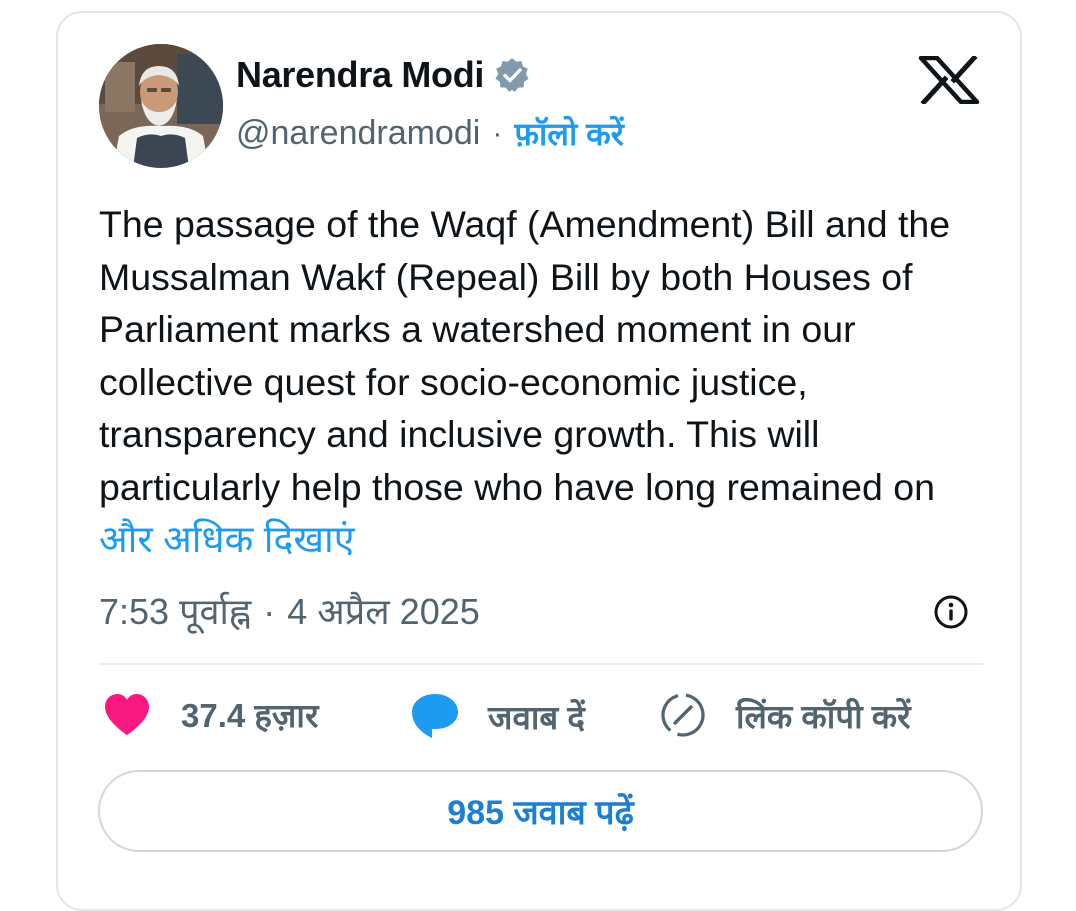 This screenshot has height=911, width=1076. What do you see at coordinates (175, 611) in the screenshot?
I see `tweet-time: 7:53 पूर्वाह्न` at bounding box center [175, 611].